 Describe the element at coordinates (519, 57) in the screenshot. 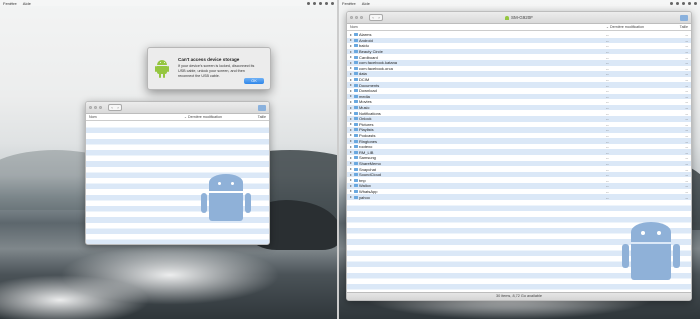

I see `list-item: Cardboard -- --` at that location.